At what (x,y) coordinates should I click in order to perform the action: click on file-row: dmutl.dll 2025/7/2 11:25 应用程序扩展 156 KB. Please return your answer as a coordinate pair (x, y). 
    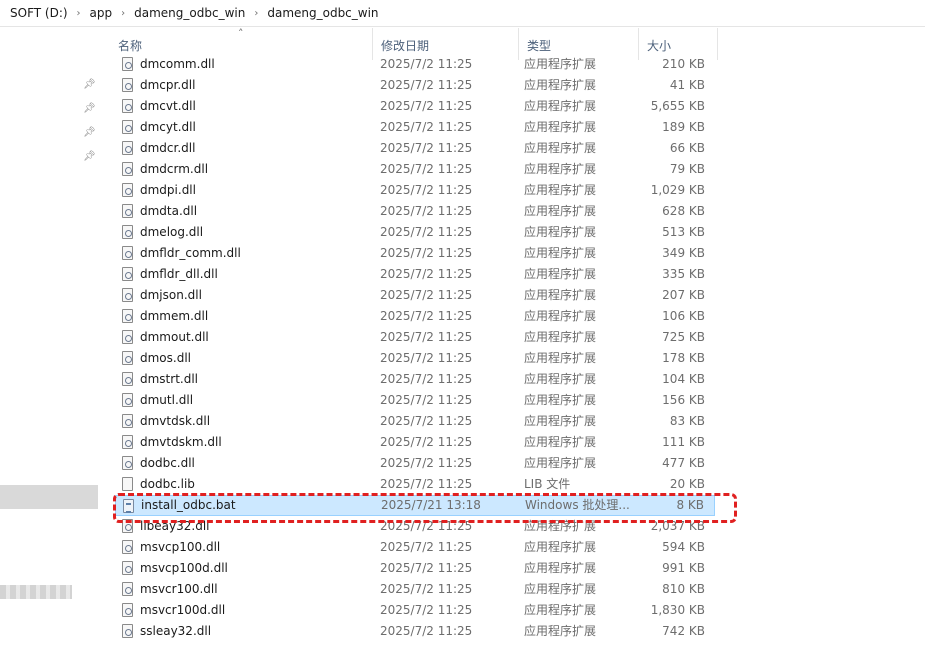
    Looking at the image, I should click on (415, 400).